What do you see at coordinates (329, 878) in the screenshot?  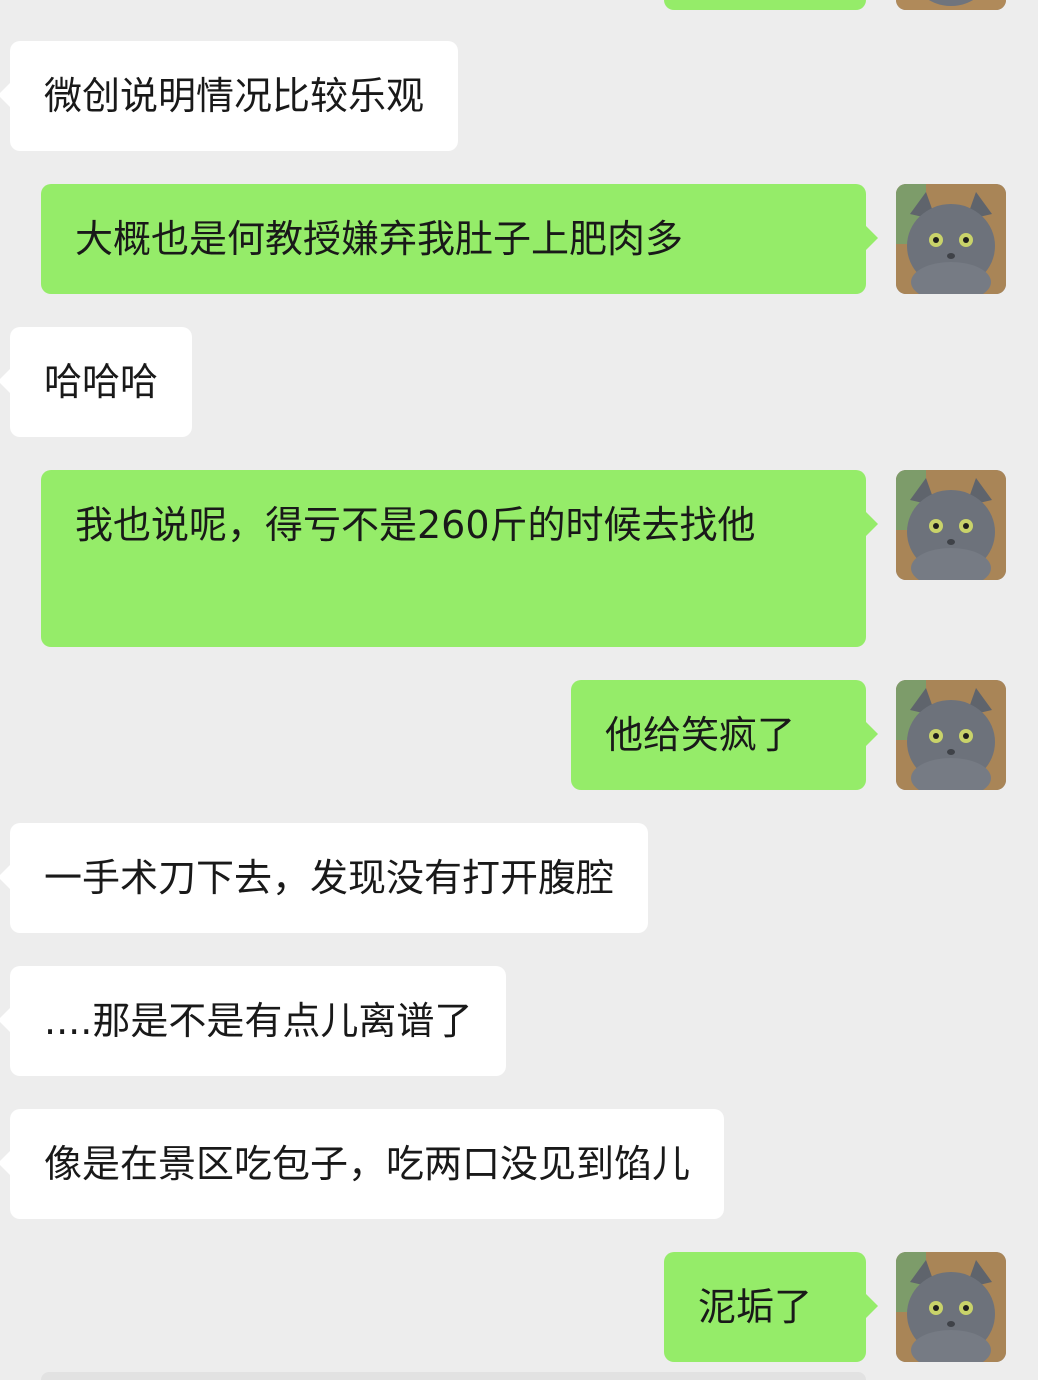 I see `message-text: 一手术刀下去，发现没有打开腹腔` at bounding box center [329, 878].